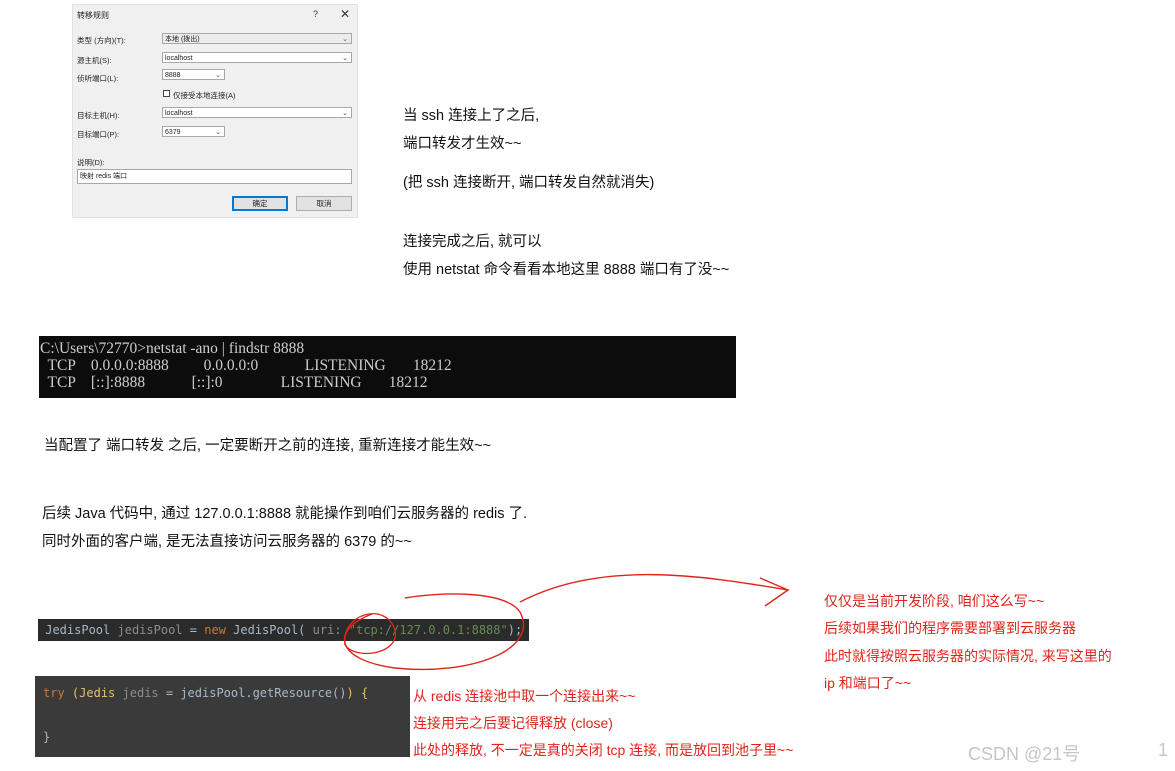 The image size is (1175, 771). Describe the element at coordinates (566, 622) in the screenshot. I see `hand-drawn-annotation` at that location.